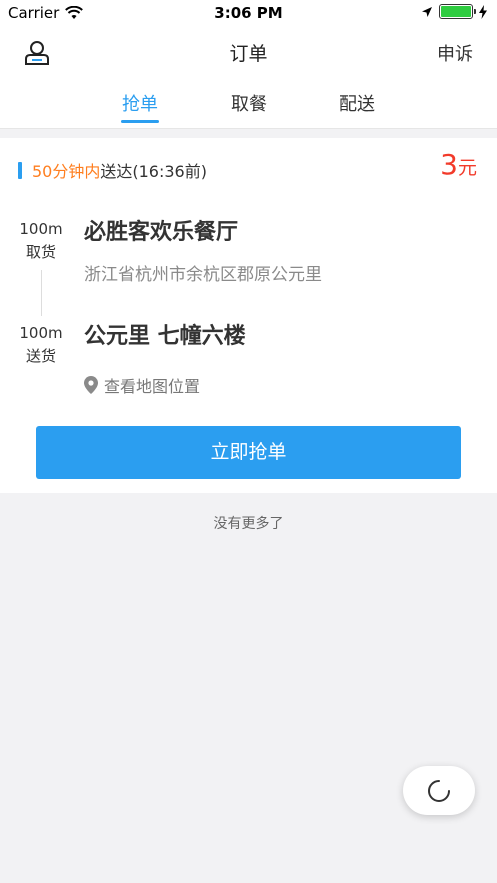  I want to click on delivery-address-name: 公元里 七幢六楼, so click(165, 336).